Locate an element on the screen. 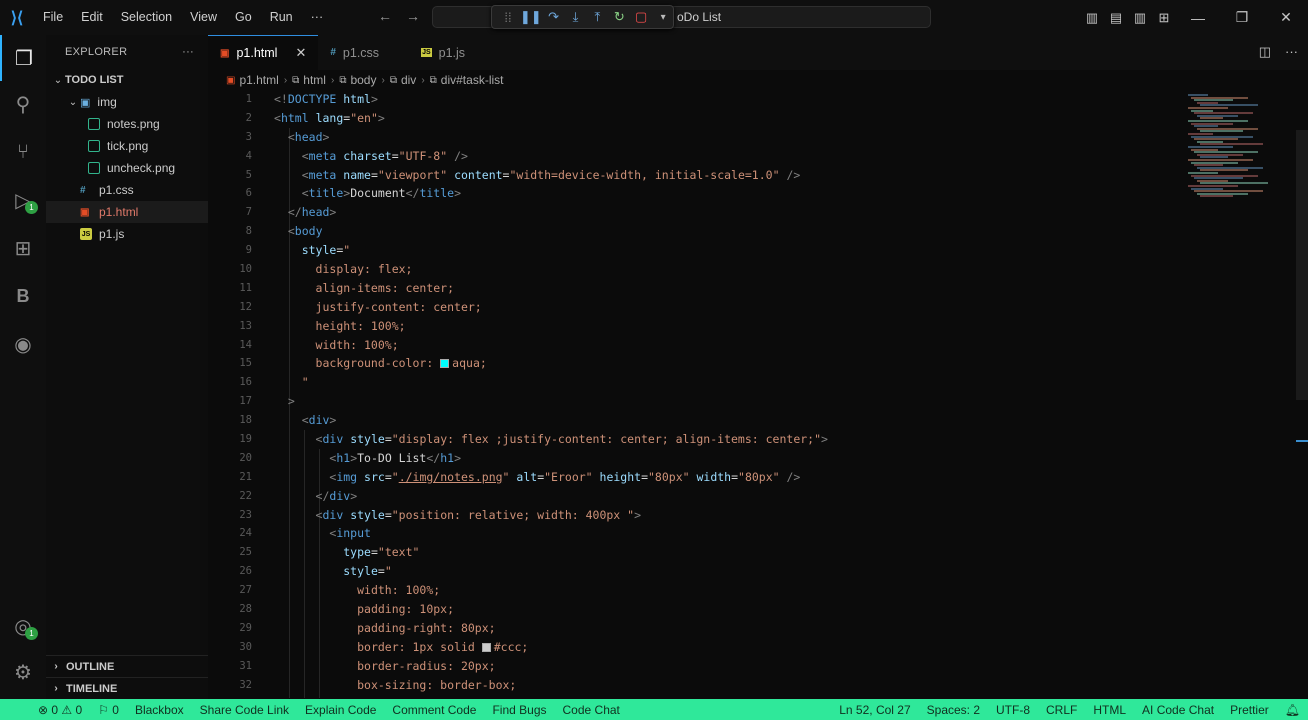 The width and height of the screenshot is (1308, 720). status-item-left: ⊗ 0 ⚠ 0 is located at coordinates (45, 710).